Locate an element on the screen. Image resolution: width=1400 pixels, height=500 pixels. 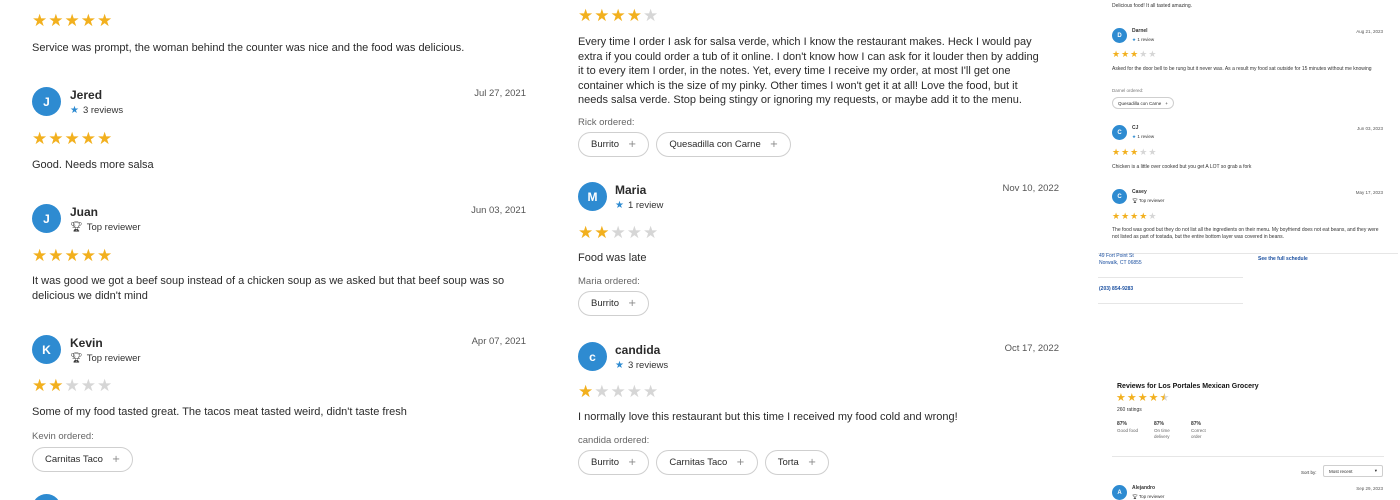
reviewer-name: CJ is located at coordinates (1135, 128).